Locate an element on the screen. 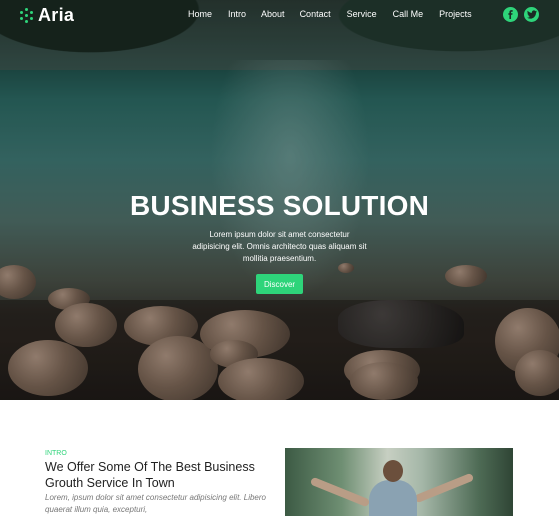 This screenshot has width=559, height=516. logo-text: Aria is located at coordinates (56, 15).